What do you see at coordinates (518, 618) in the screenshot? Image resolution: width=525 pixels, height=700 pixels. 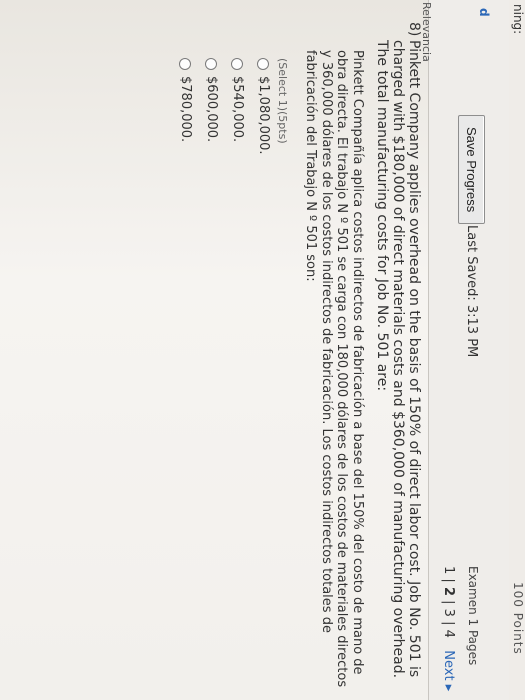 I see `points-label: 100 Points` at bounding box center [518, 618].